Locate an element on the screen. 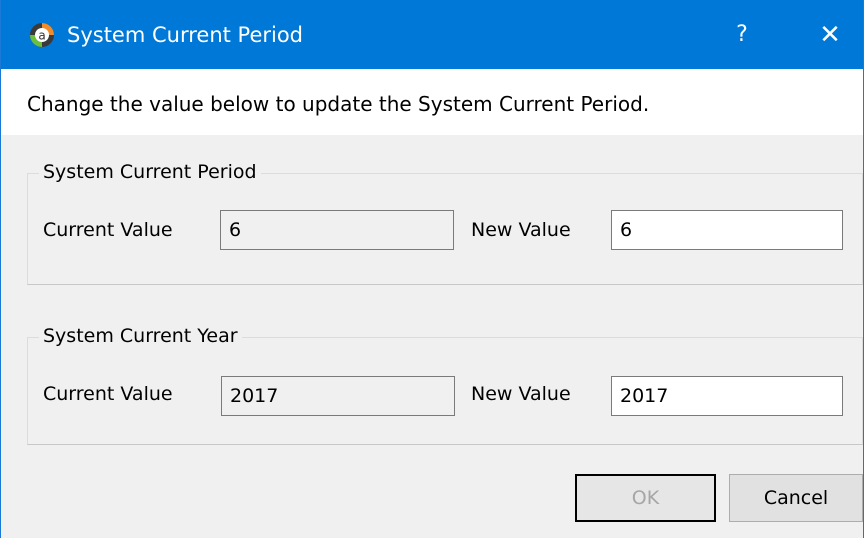 The height and width of the screenshot is (538, 864). period-current-label: Current Value is located at coordinates (108, 230).